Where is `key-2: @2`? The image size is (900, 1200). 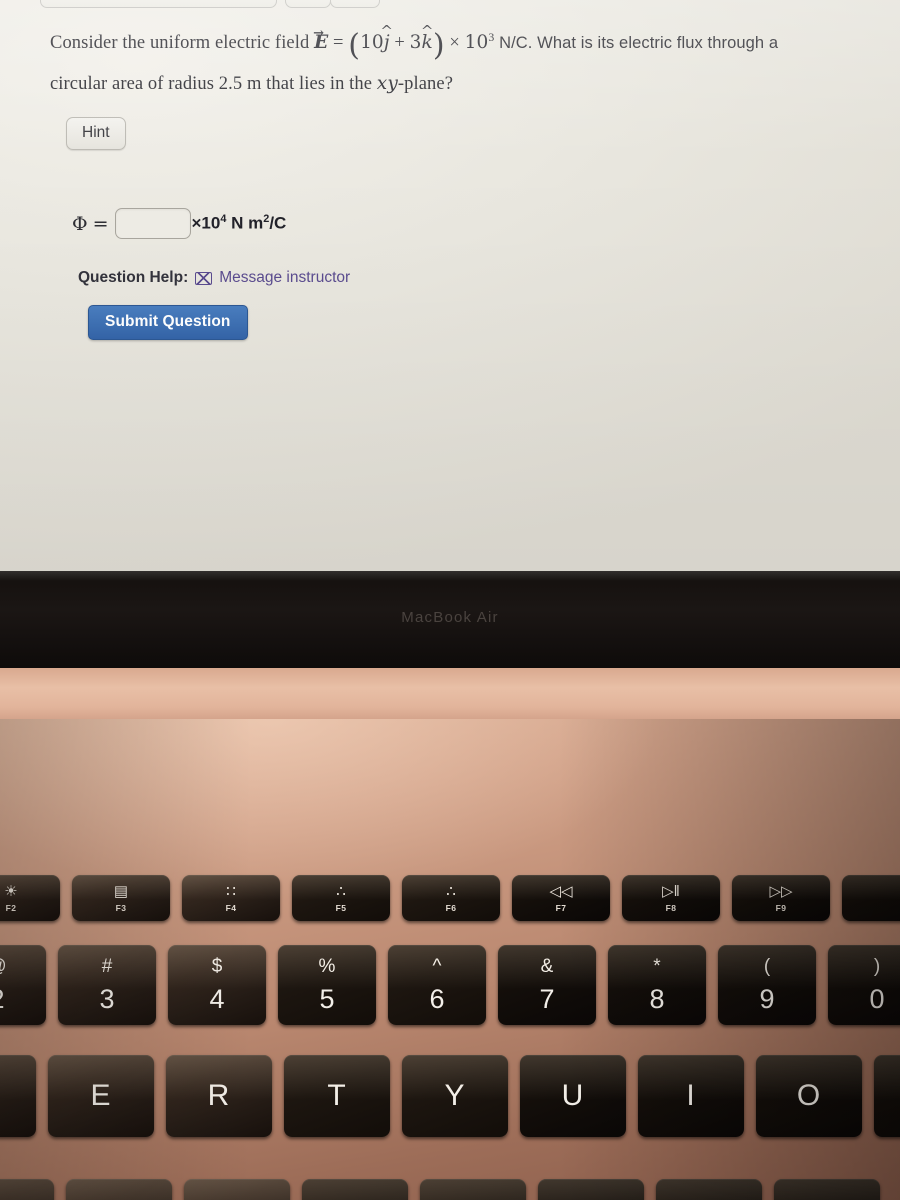 key-2: @2 is located at coordinates (23, 985).